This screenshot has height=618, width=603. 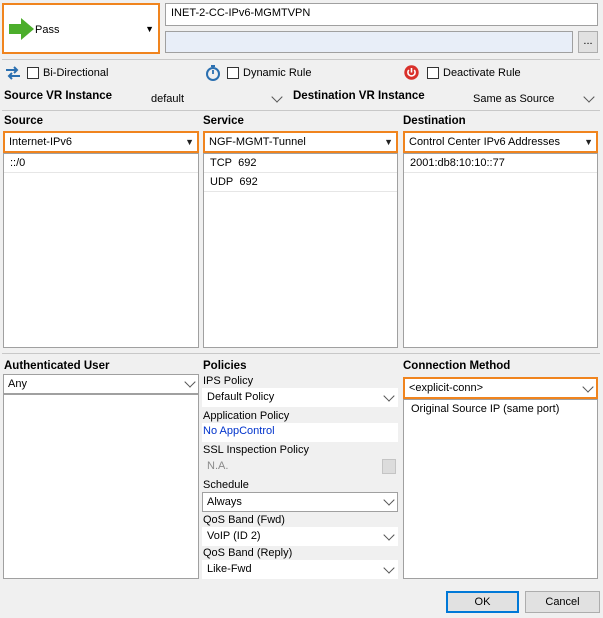 What do you see at coordinates (101, 250) in the screenshot?
I see `source-list: ::/0` at bounding box center [101, 250].